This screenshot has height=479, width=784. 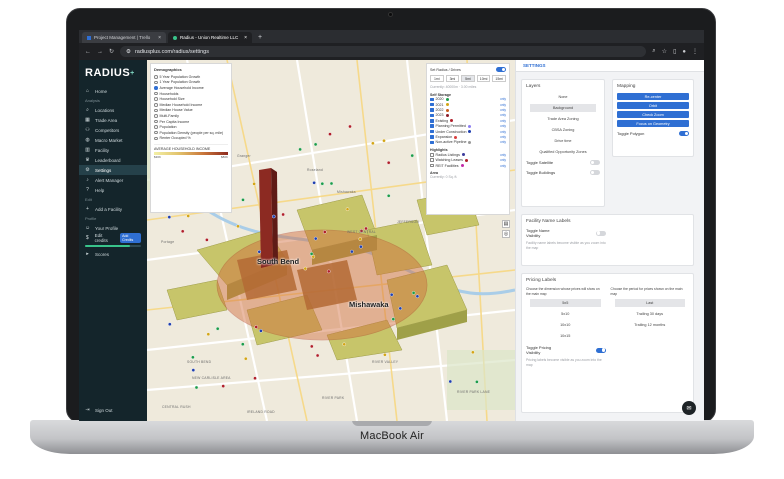 What do you see at coordinates (191, 133) in the screenshot?
I see `demographic-option: Population Density (people per sq. mile)` at bounding box center [191, 133].